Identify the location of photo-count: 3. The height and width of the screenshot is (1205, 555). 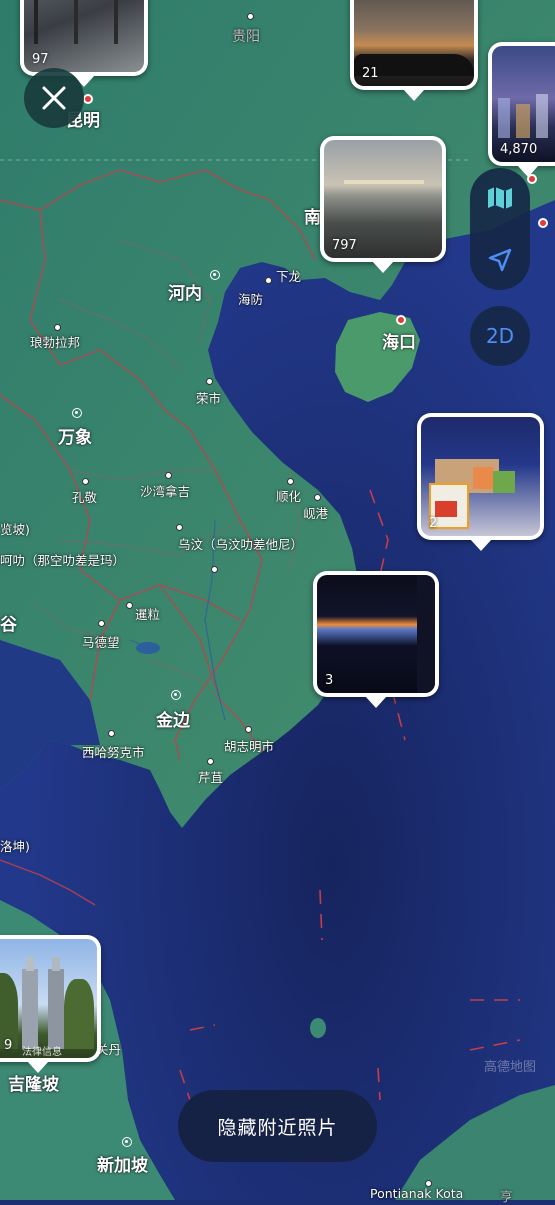
(329, 680).